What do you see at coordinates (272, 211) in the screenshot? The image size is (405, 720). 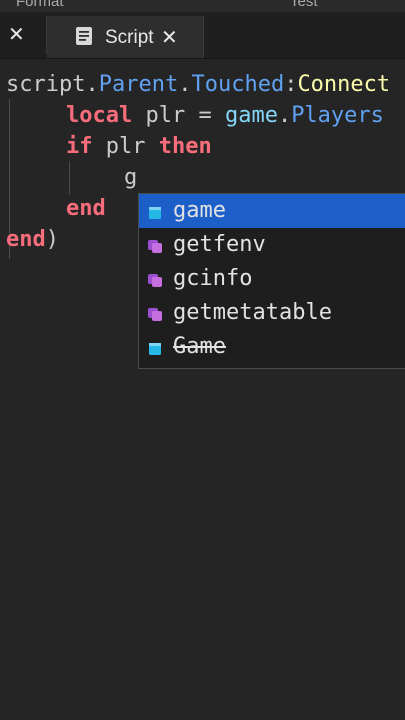 I see `autocomplete-item-game: game` at bounding box center [272, 211].